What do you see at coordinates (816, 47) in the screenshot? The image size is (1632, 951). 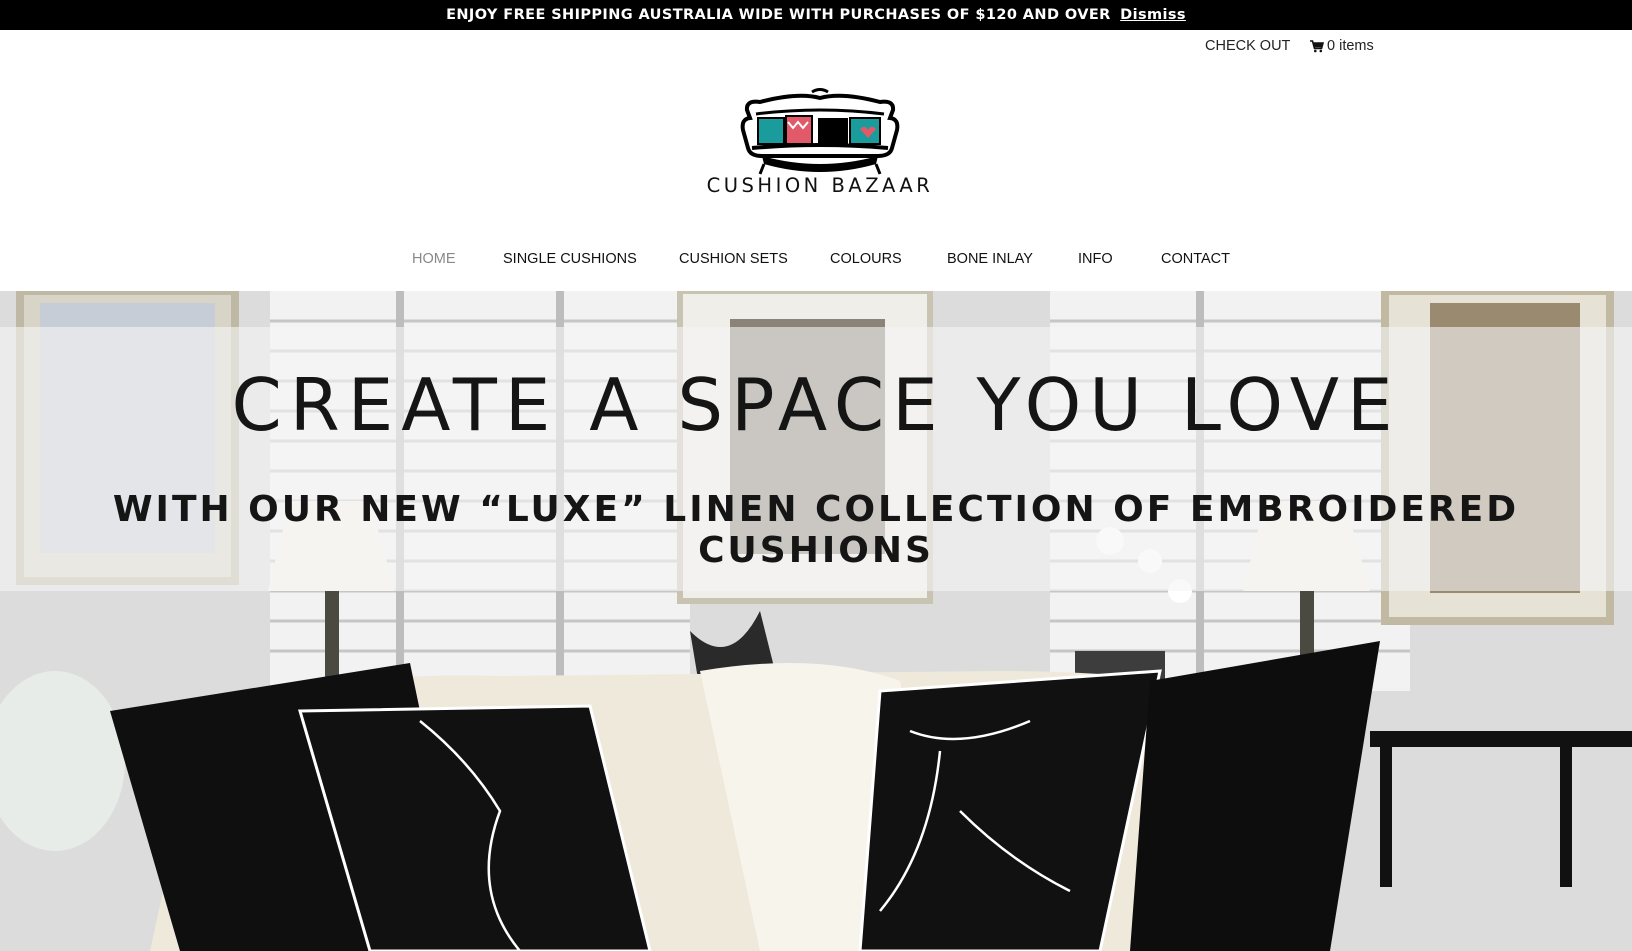 I see `top-utility-links: CHECK OUT 0 items` at bounding box center [816, 47].